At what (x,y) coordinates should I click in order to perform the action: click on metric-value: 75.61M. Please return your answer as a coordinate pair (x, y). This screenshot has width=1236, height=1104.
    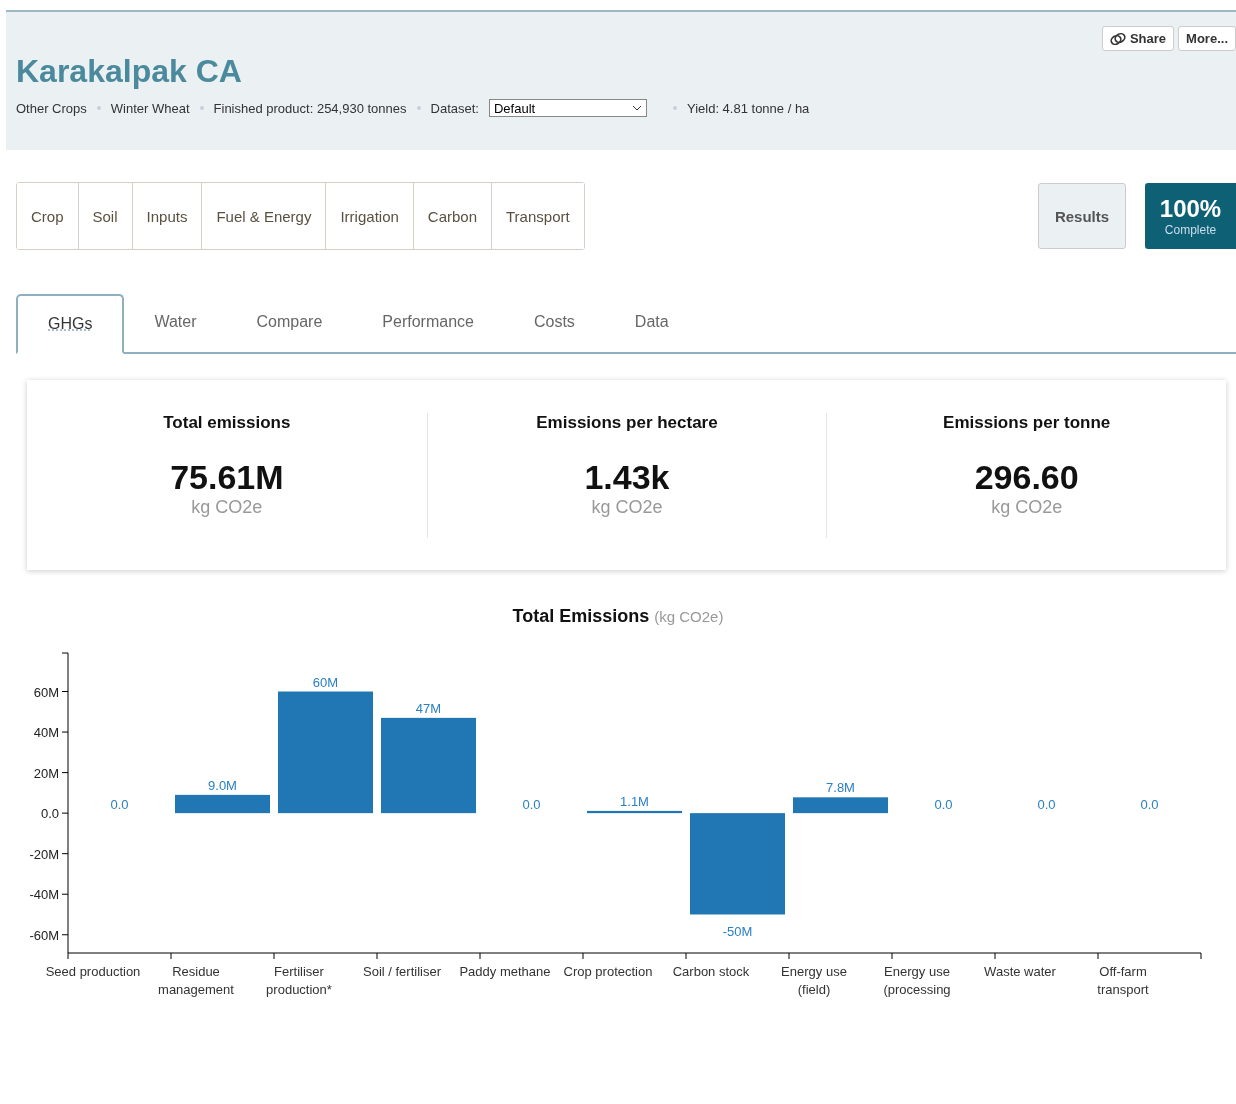
    Looking at the image, I should click on (227, 476).